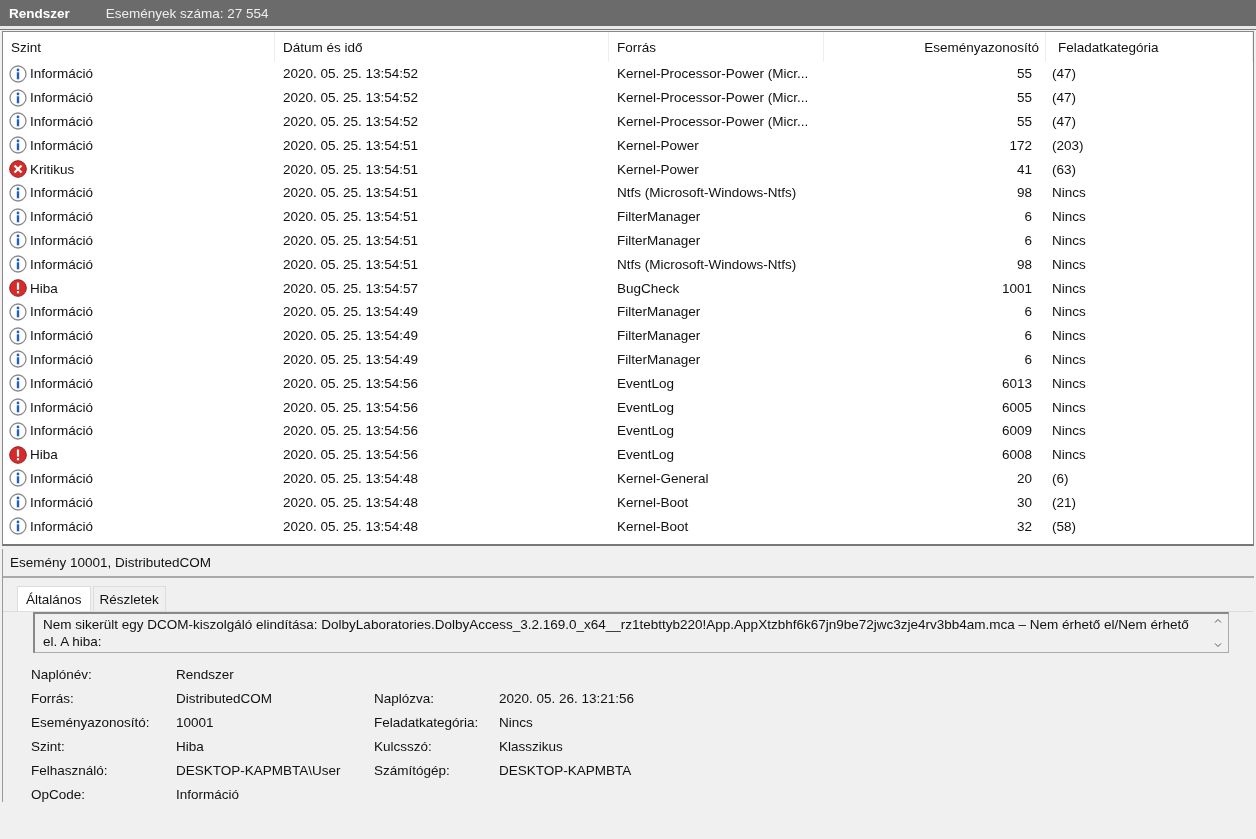 The width and height of the screenshot is (1256, 839). I want to click on error-icon, so click(18, 288).